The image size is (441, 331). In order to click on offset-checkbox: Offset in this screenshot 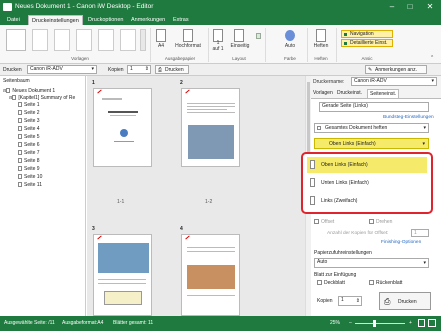, I will do `click(324, 222)`.